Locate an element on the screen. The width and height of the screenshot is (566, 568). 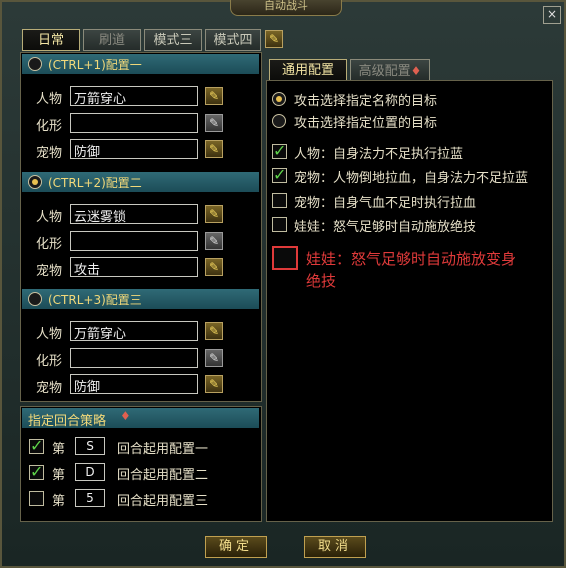
config-one-pet-edit-icon: ✎ is located at coordinates (214, 149).